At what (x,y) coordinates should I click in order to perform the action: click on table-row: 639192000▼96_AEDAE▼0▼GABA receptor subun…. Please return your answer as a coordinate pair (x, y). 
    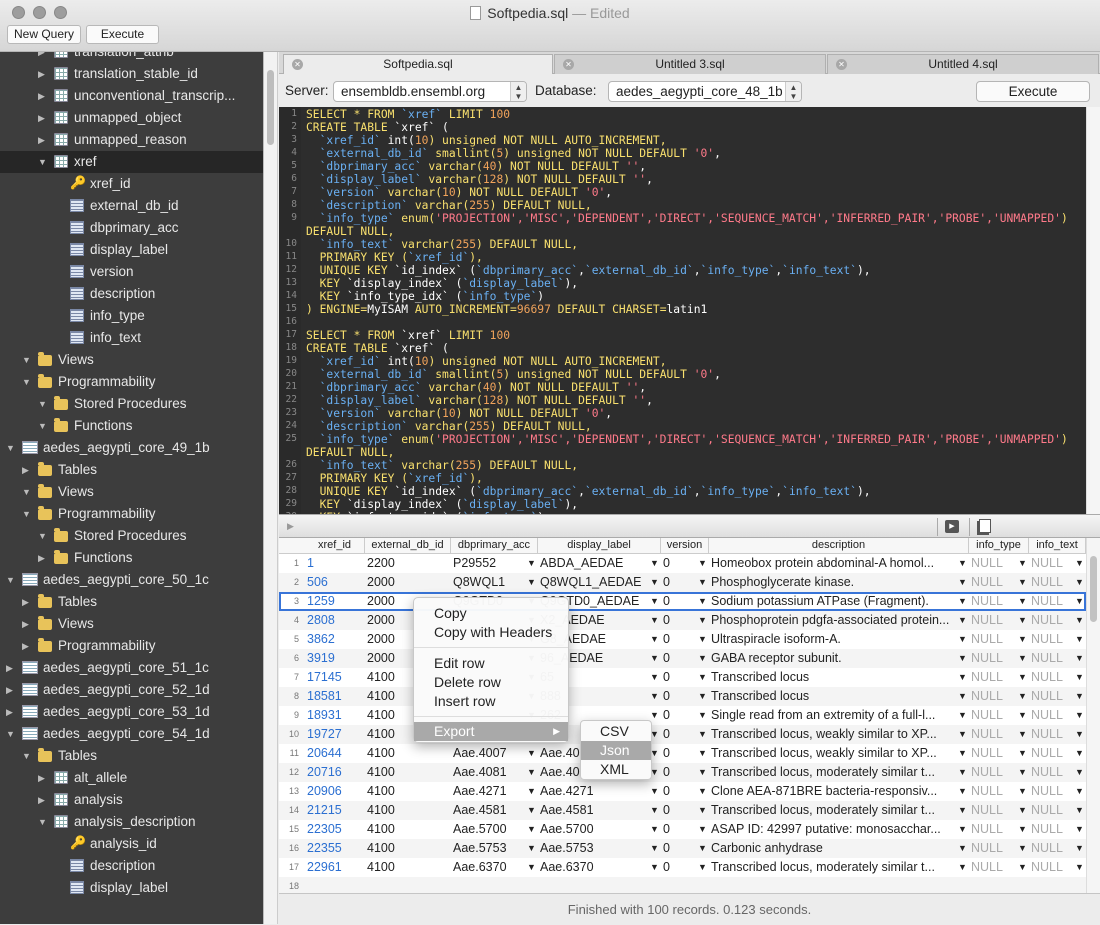
    Looking at the image, I should click on (682, 658).